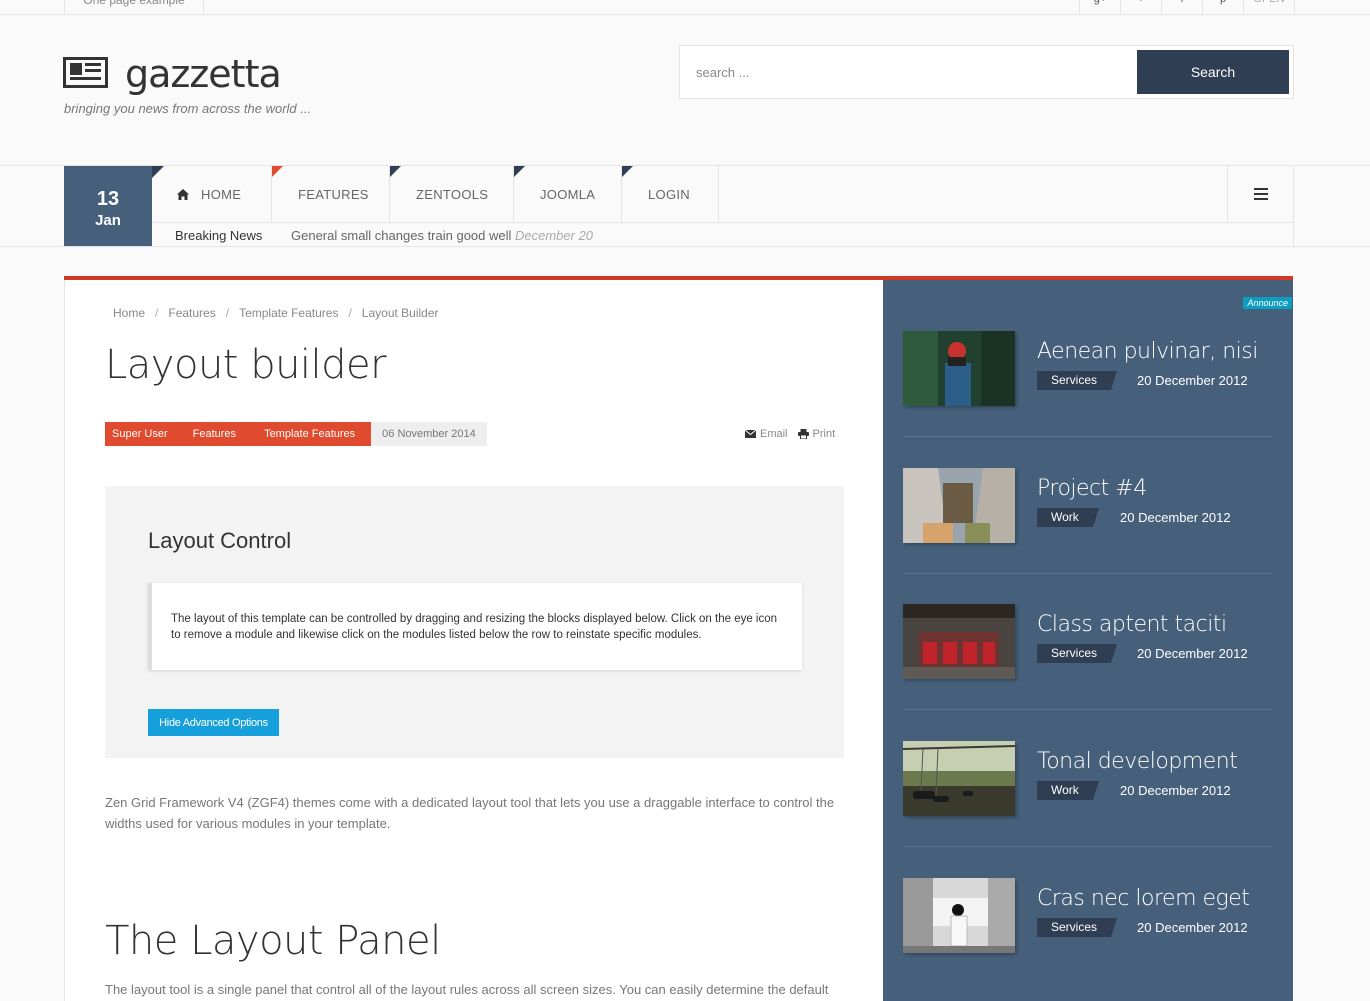 Image resolution: width=1370 pixels, height=1001 pixels. Describe the element at coordinates (554, 235) in the screenshot. I see `breaking-news-date: December 20` at that location.